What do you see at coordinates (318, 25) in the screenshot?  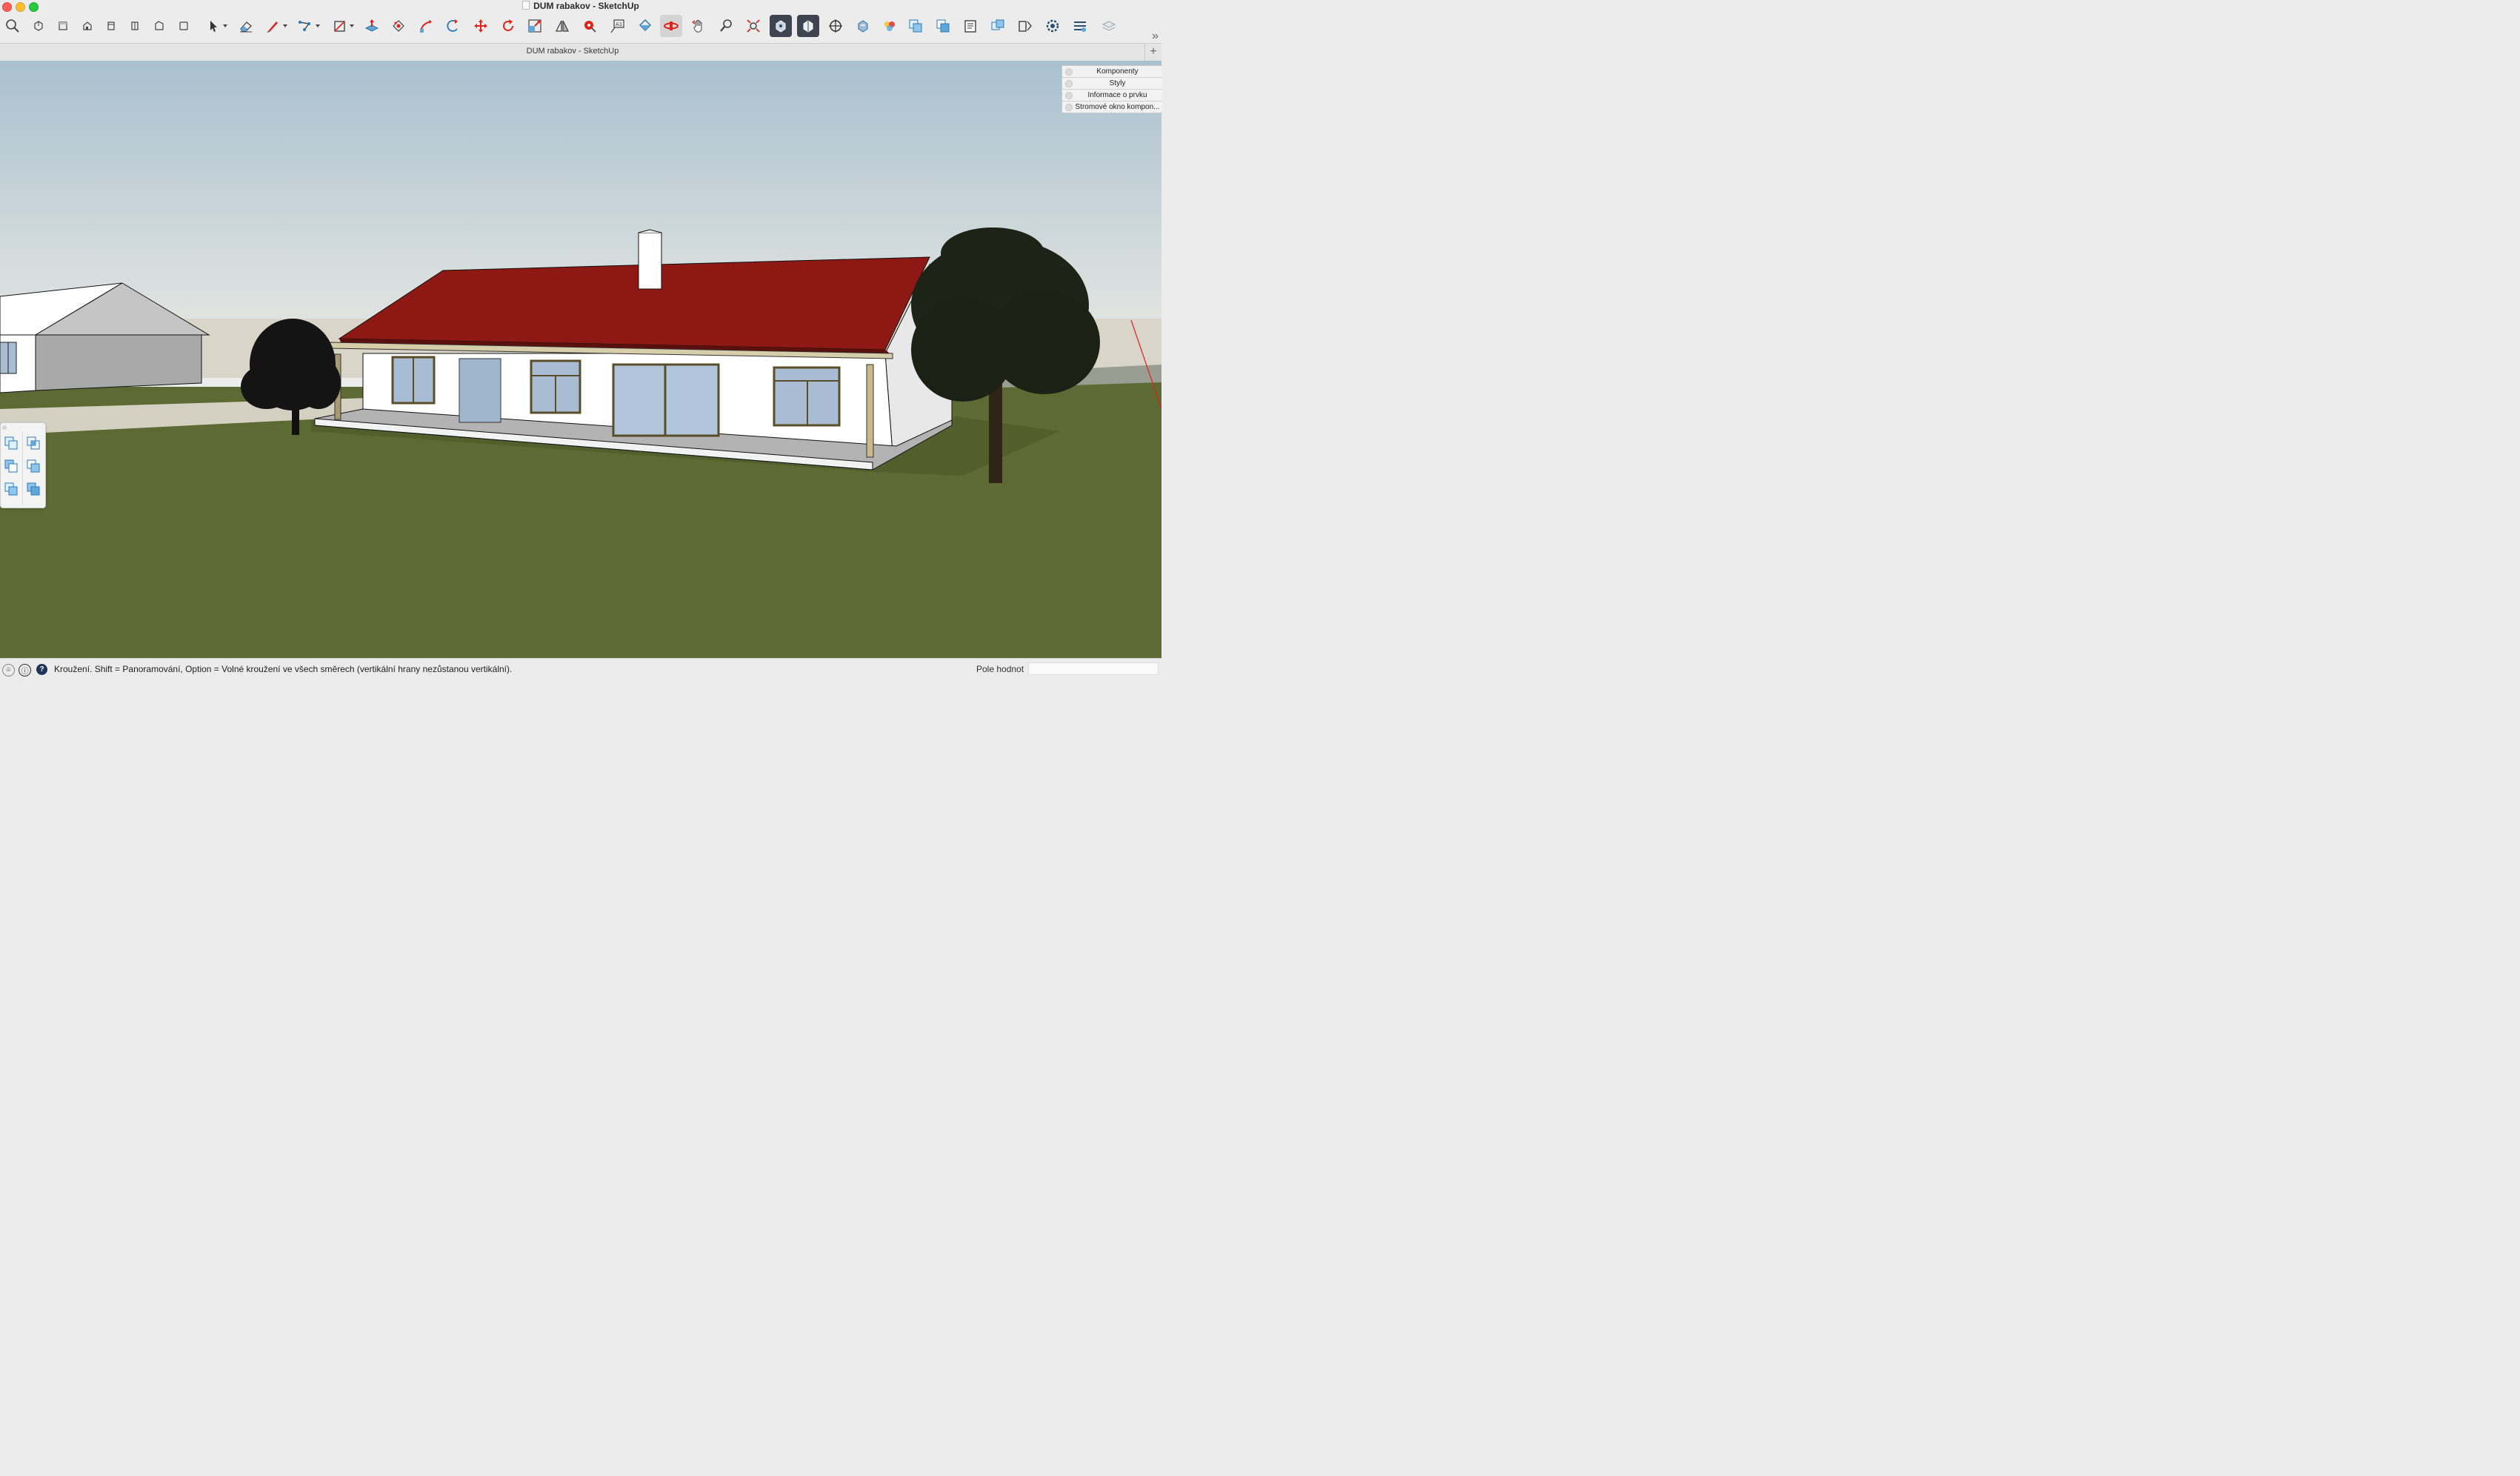 I see `arc-dropdown-icon` at bounding box center [318, 25].